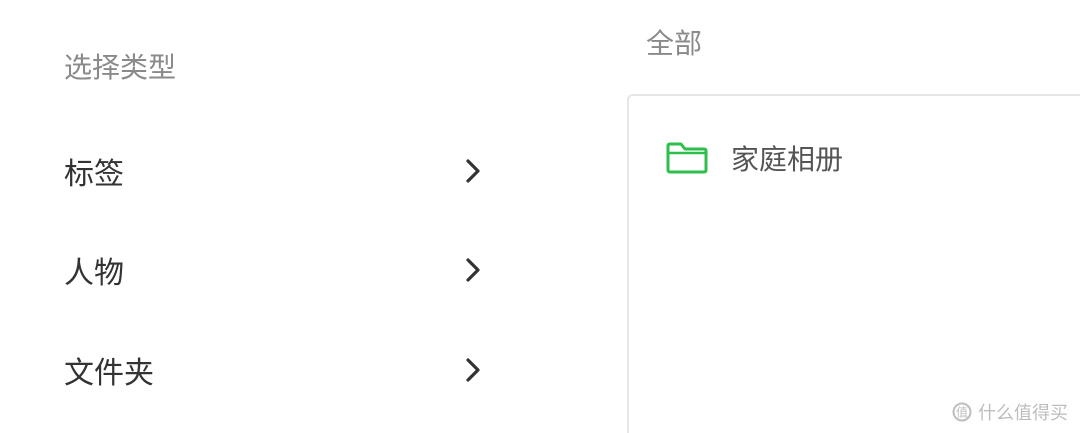 The width and height of the screenshot is (1080, 433). I want to click on type-item-tags: 标签, so click(279, 171).